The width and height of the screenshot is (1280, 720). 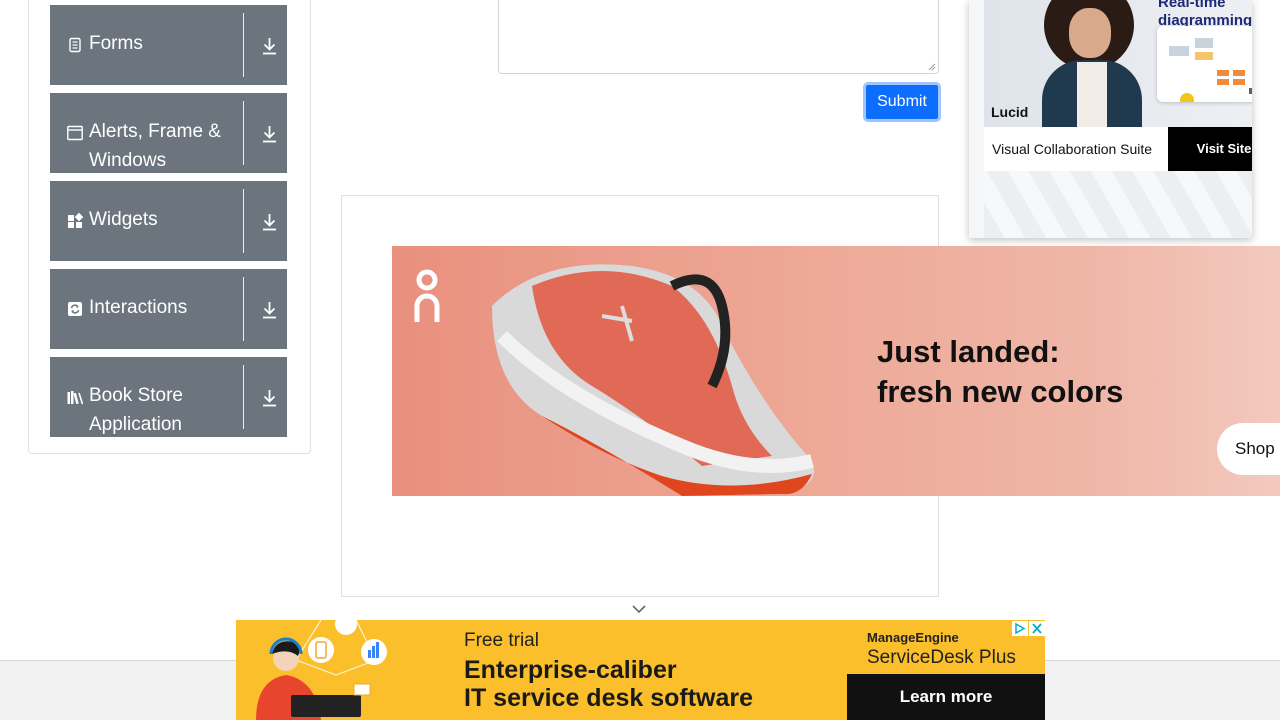 What do you see at coordinates (941, 657) in the screenshot?
I see `product-name: ServiceDesk Plus` at bounding box center [941, 657].